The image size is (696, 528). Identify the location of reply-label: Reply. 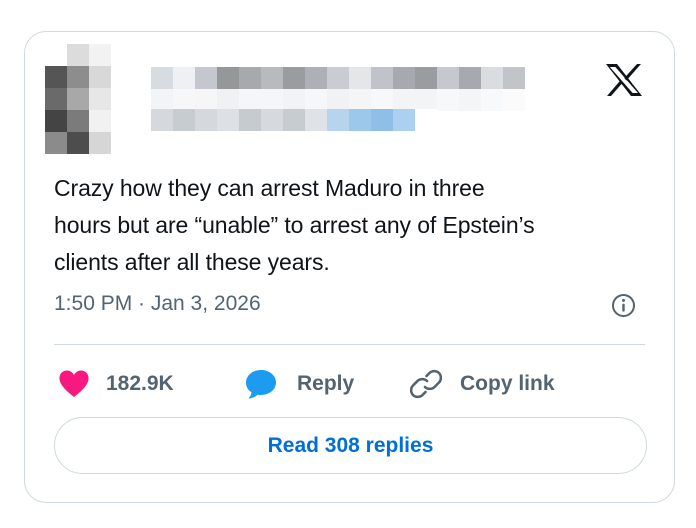
(326, 383).